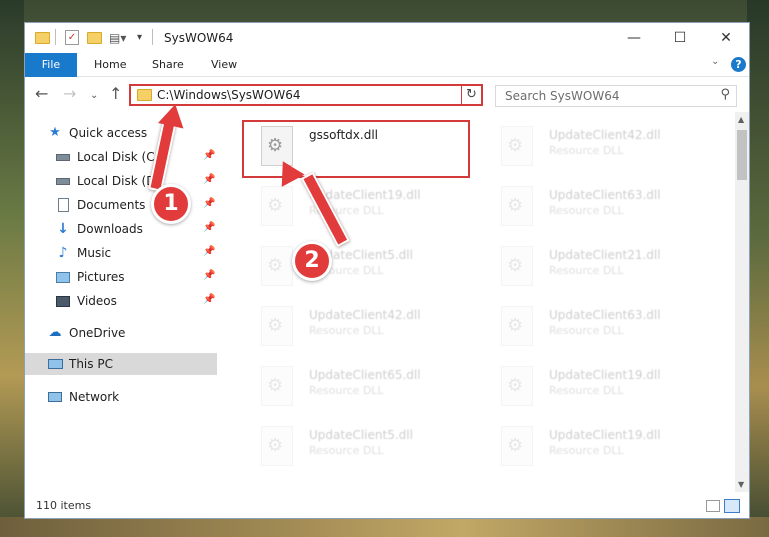 The image size is (769, 537). Describe the element at coordinates (121, 397) in the screenshot. I see `sidebar-item-network: Network` at that location.